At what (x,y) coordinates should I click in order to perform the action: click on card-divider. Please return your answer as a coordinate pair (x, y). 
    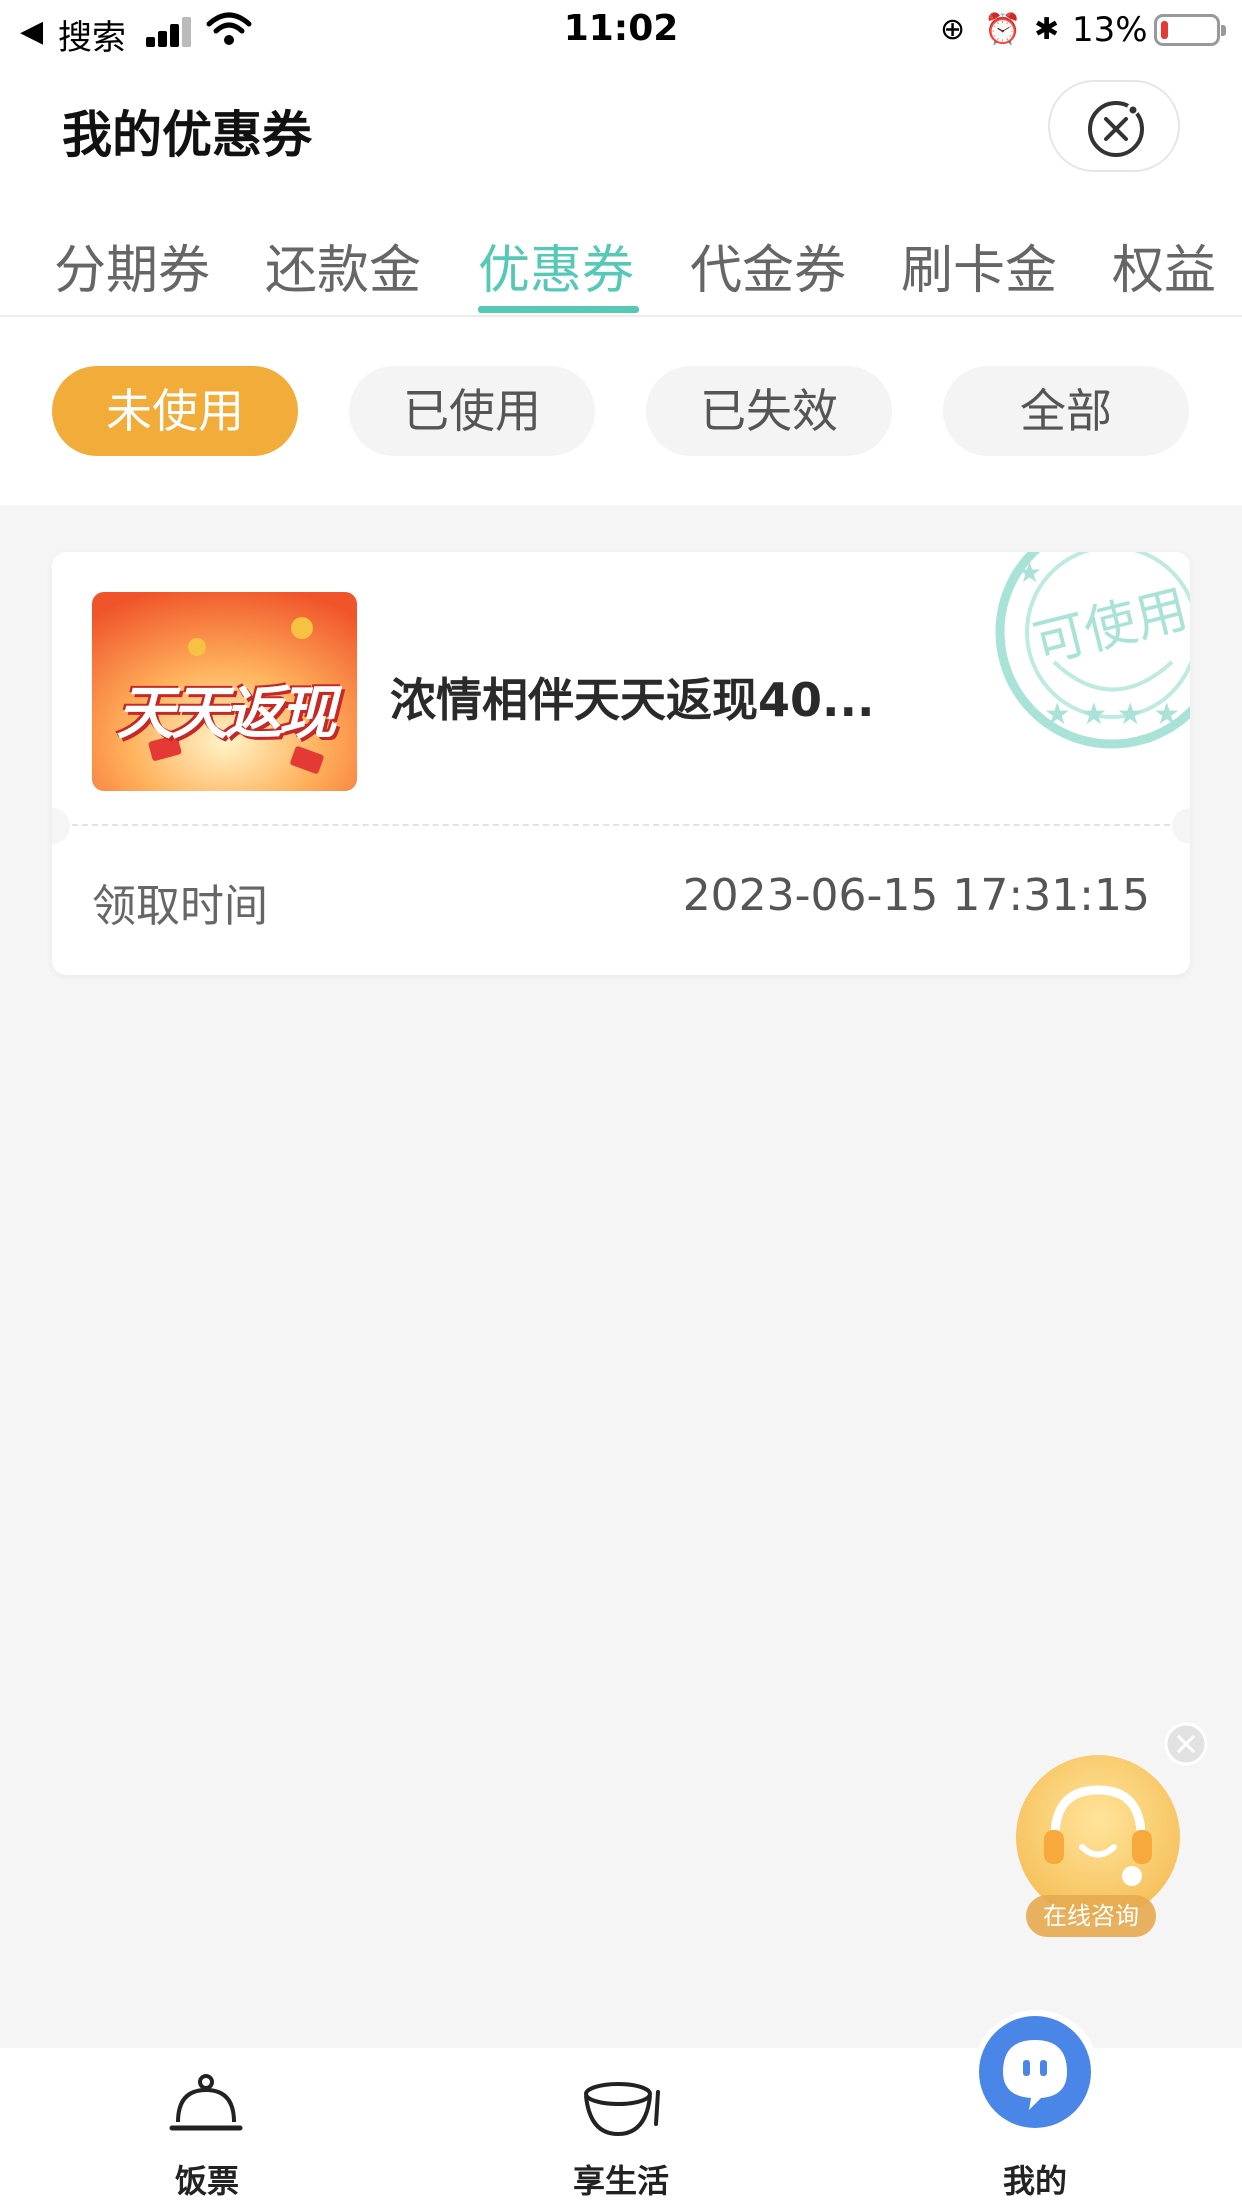
    Looking at the image, I should click on (621, 825).